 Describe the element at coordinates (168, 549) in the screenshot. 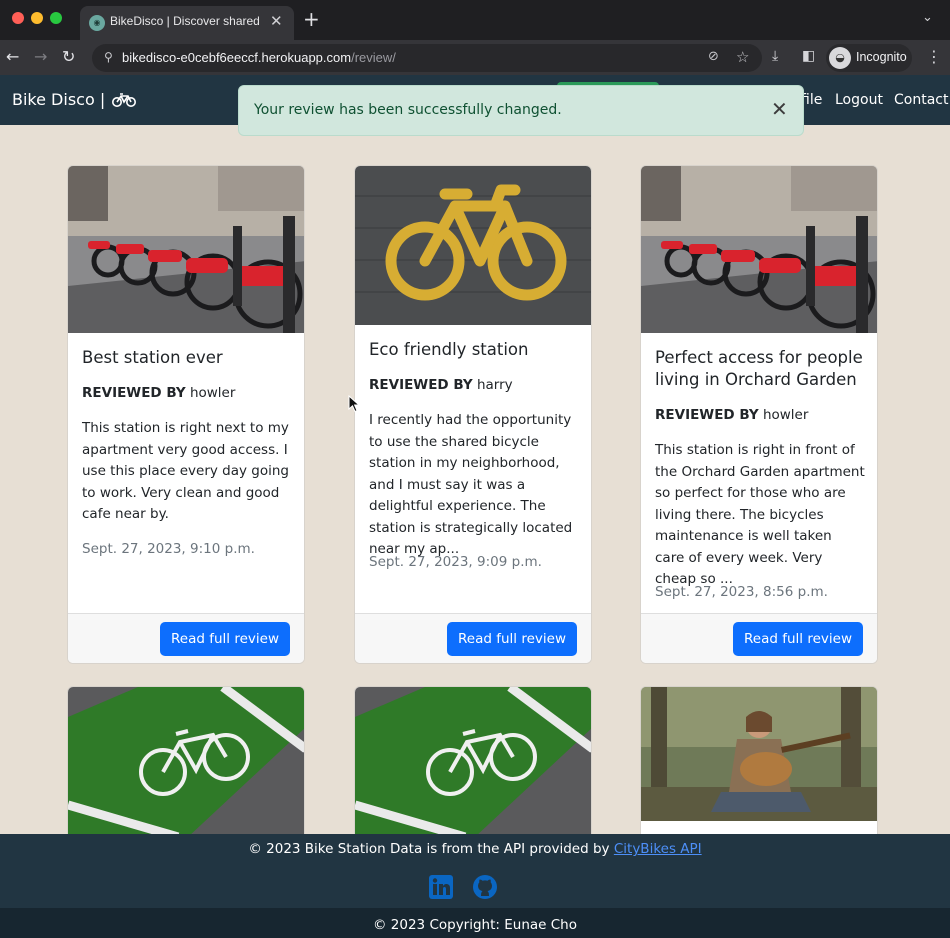

I see `review-date: Sept. 27, 2023, 9:10 p.m.` at that location.